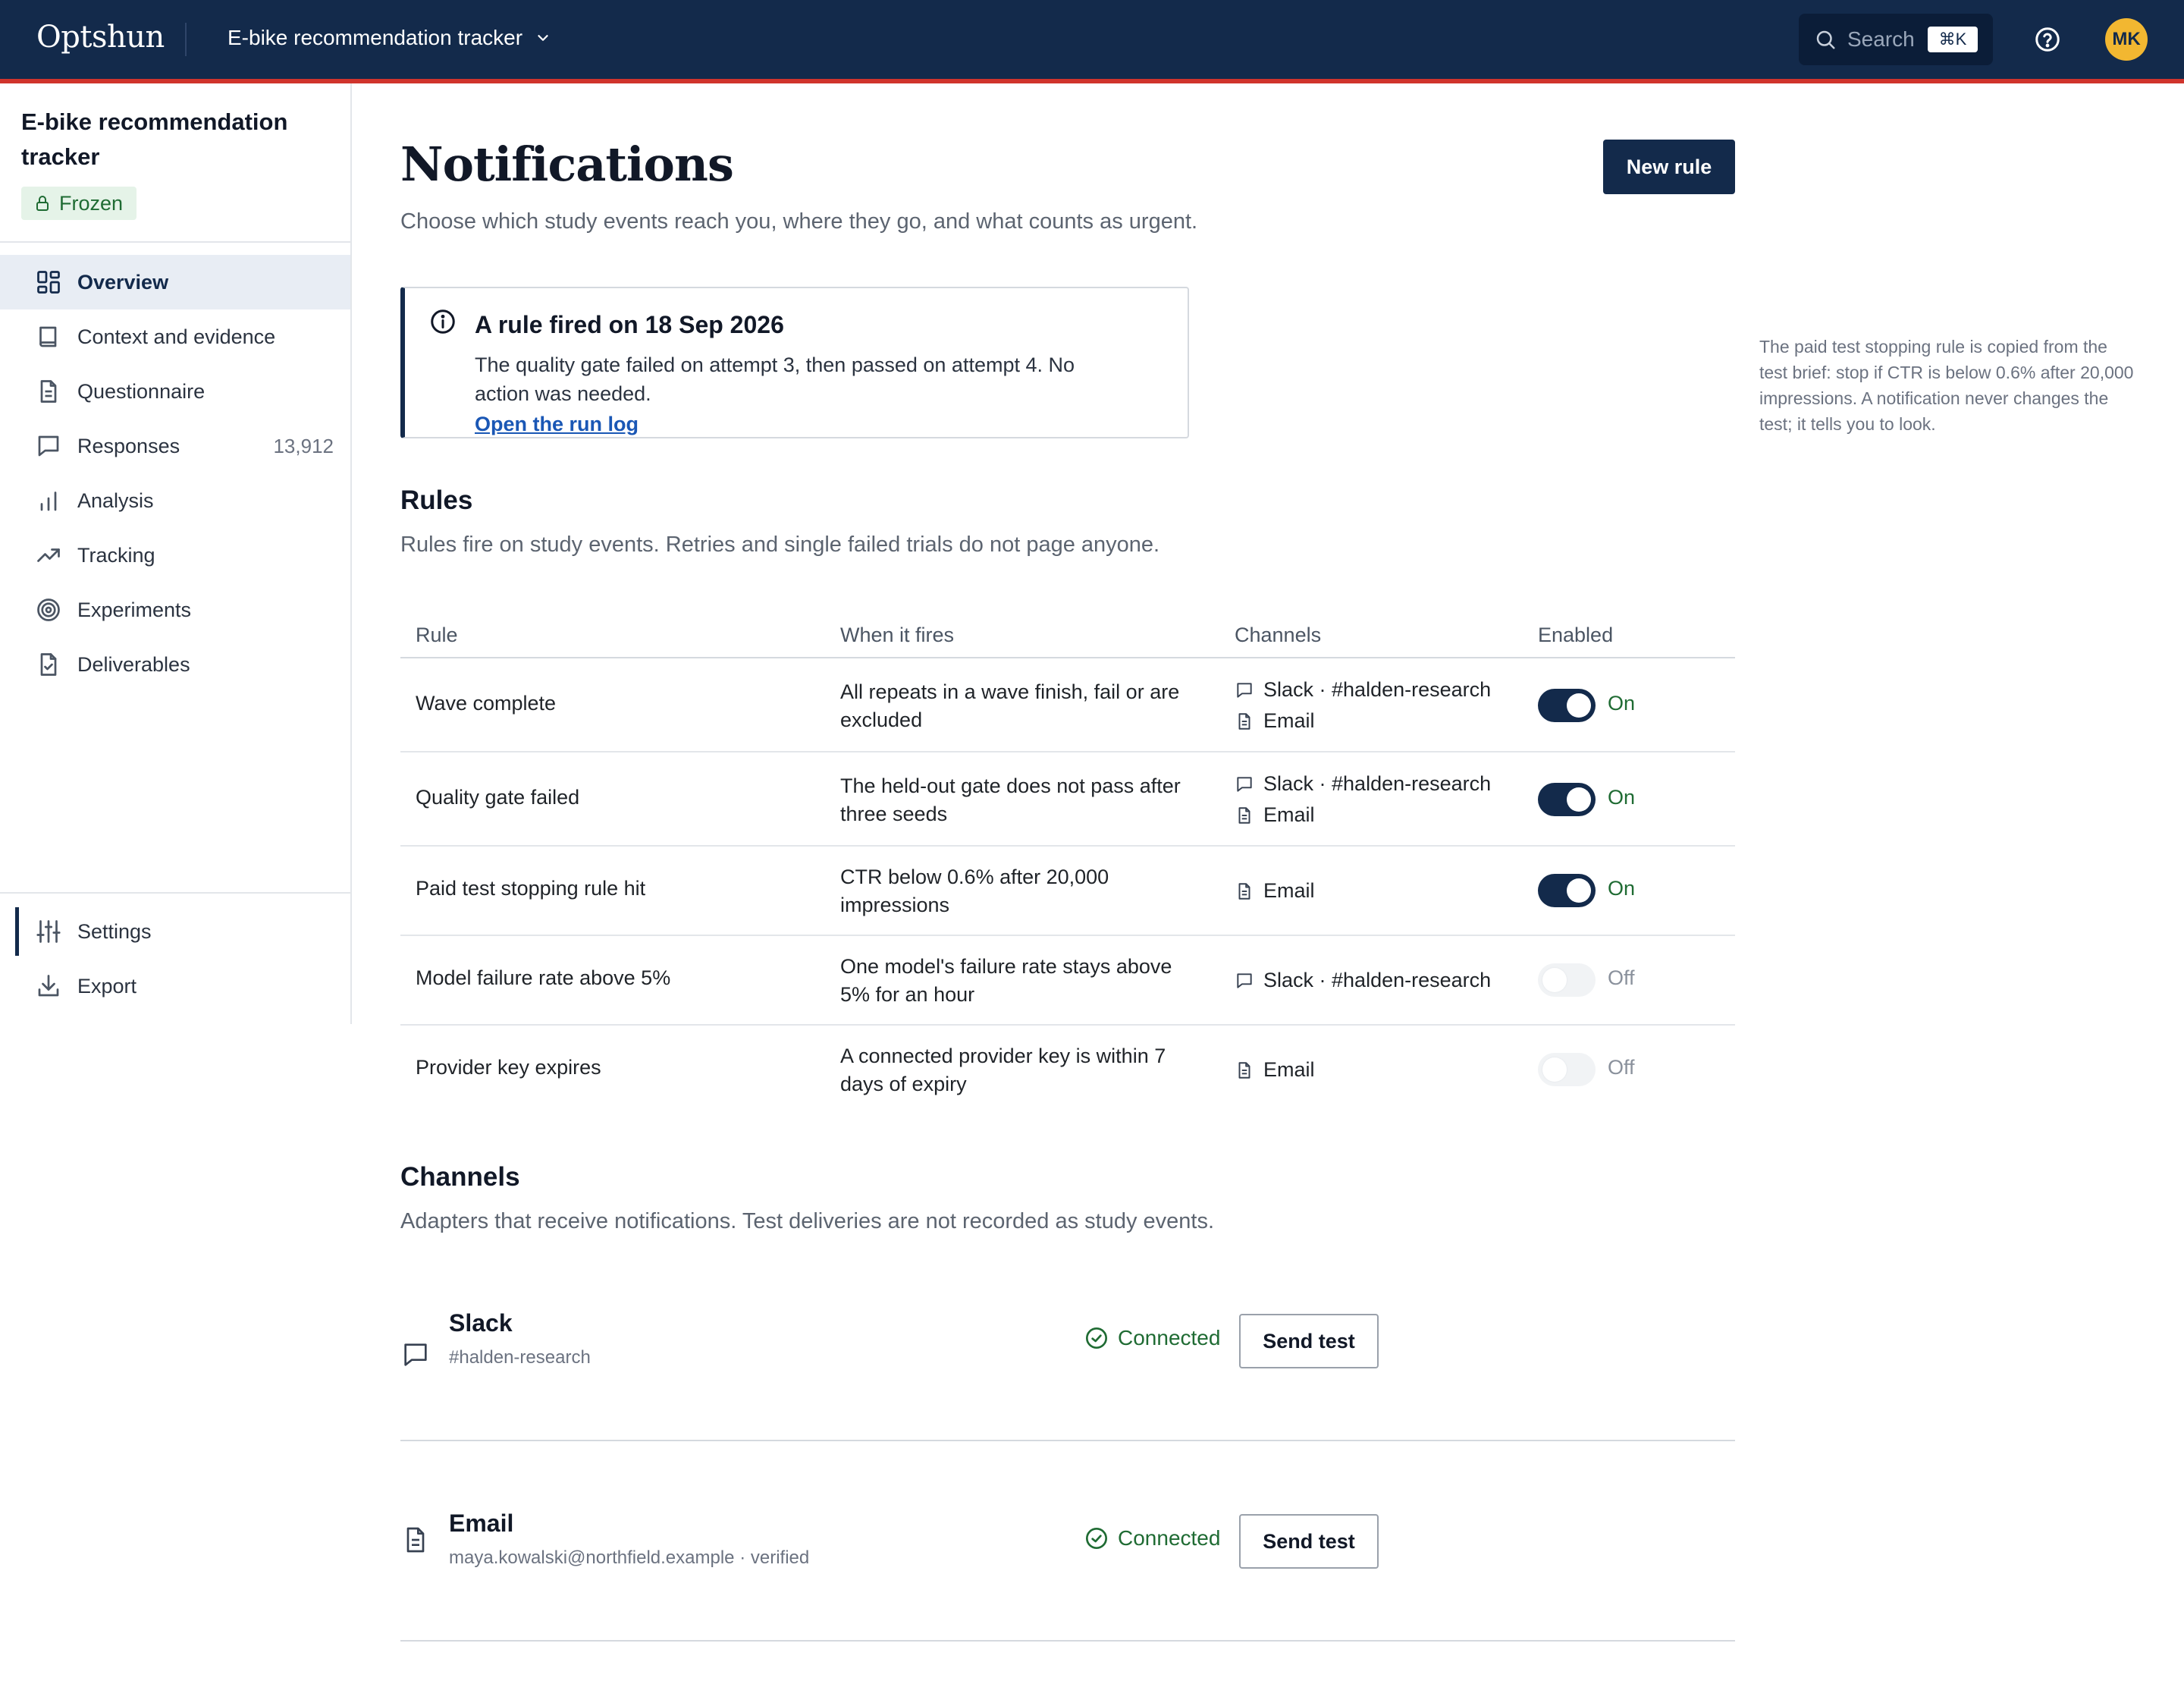 Image resolution: width=2184 pixels, height=1684 pixels. Describe the element at coordinates (128, 445) in the screenshot. I see `sidebar-item-label: Responses` at that location.